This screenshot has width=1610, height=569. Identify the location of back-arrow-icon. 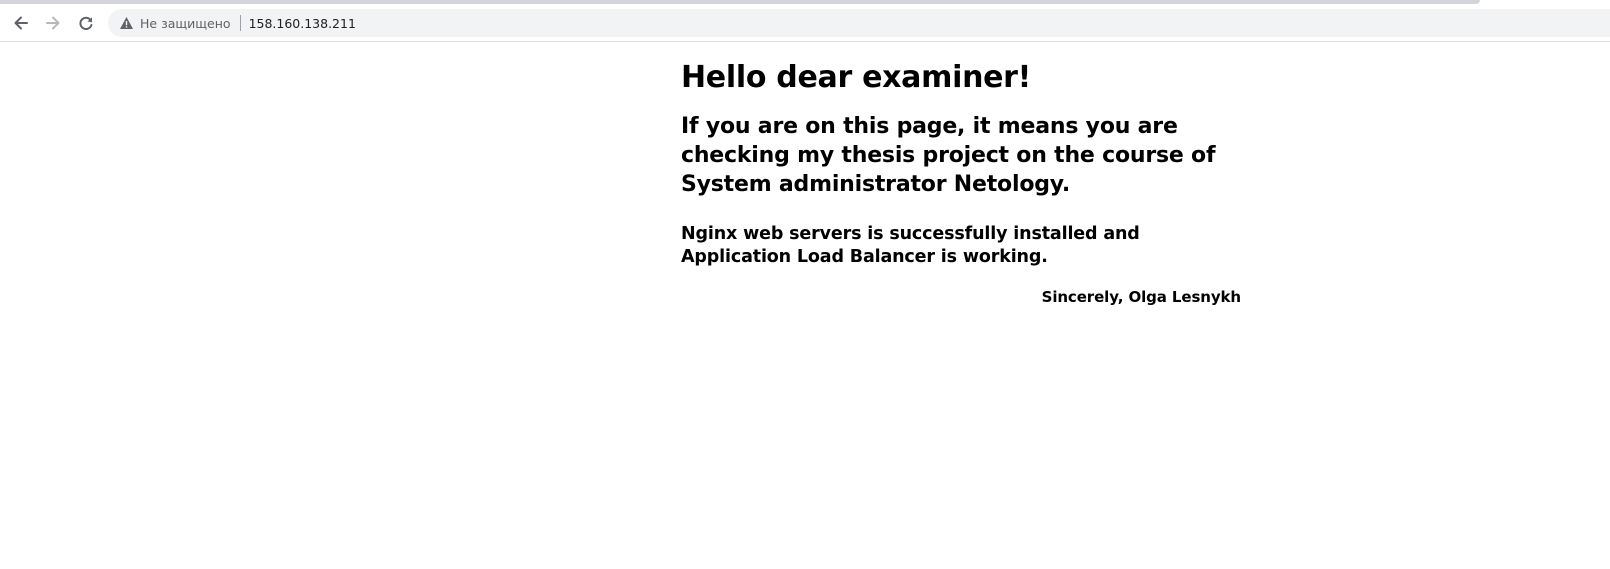
(21, 23).